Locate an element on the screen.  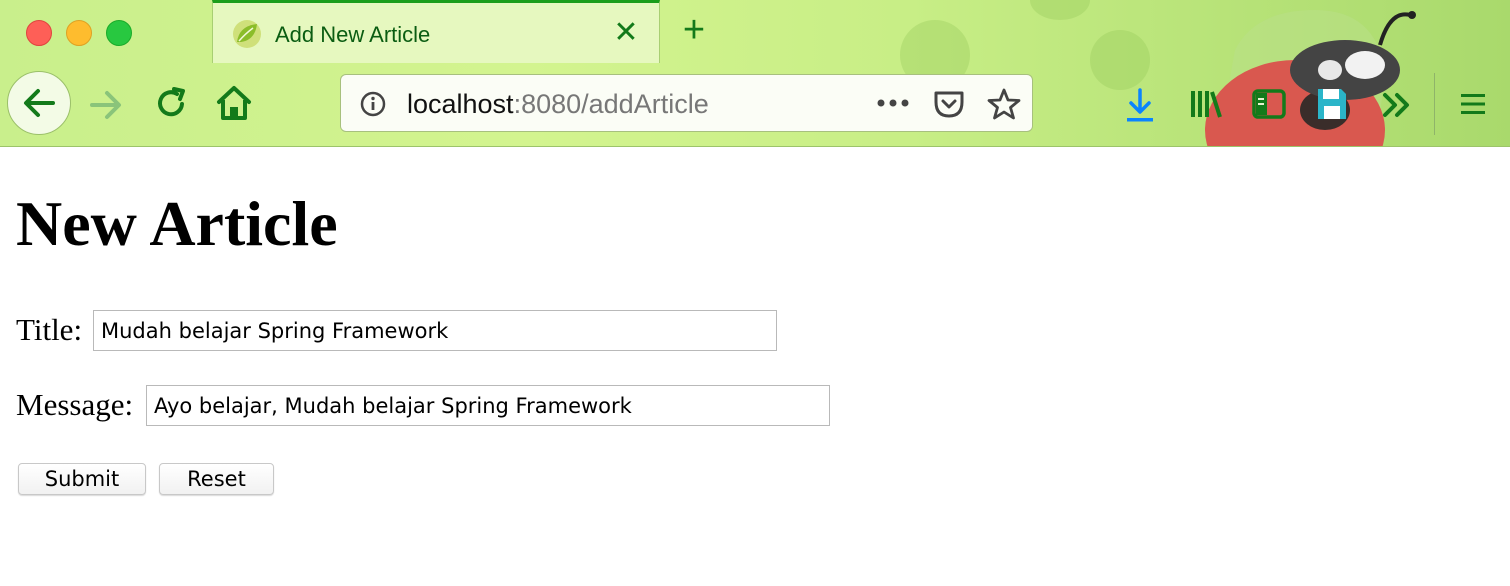
close-tab-icon: ✕ is located at coordinates (626, 33).